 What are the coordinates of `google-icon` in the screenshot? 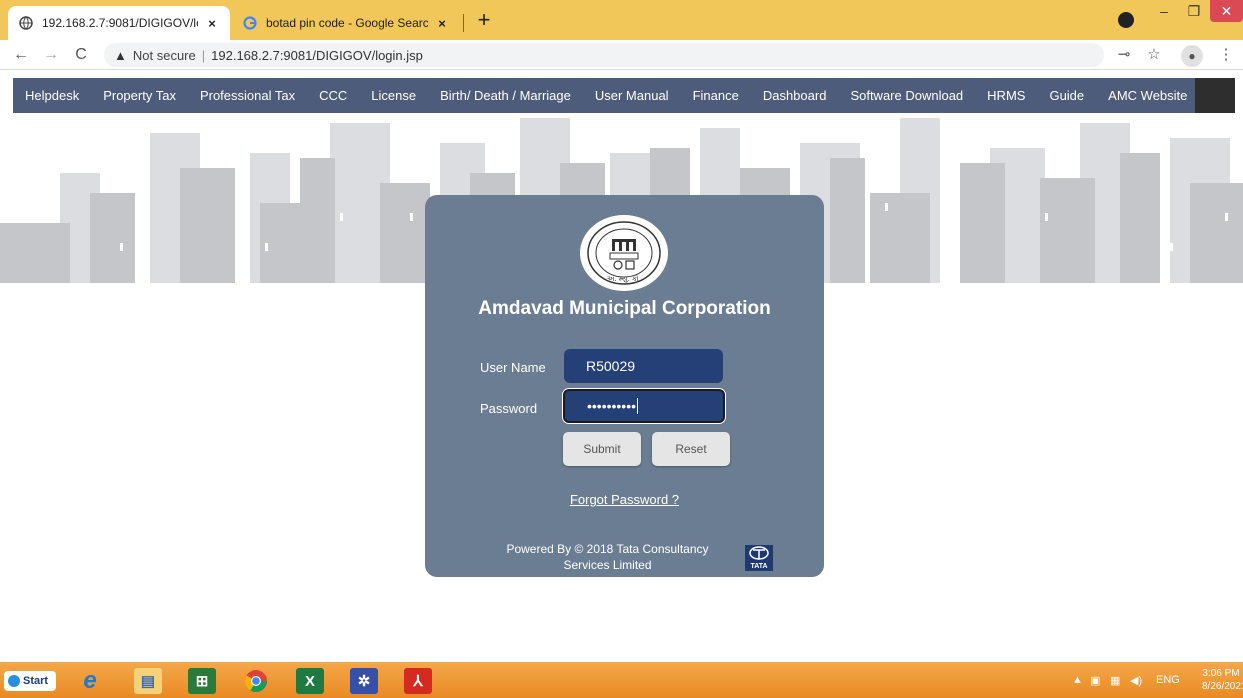 It's located at (250, 23).